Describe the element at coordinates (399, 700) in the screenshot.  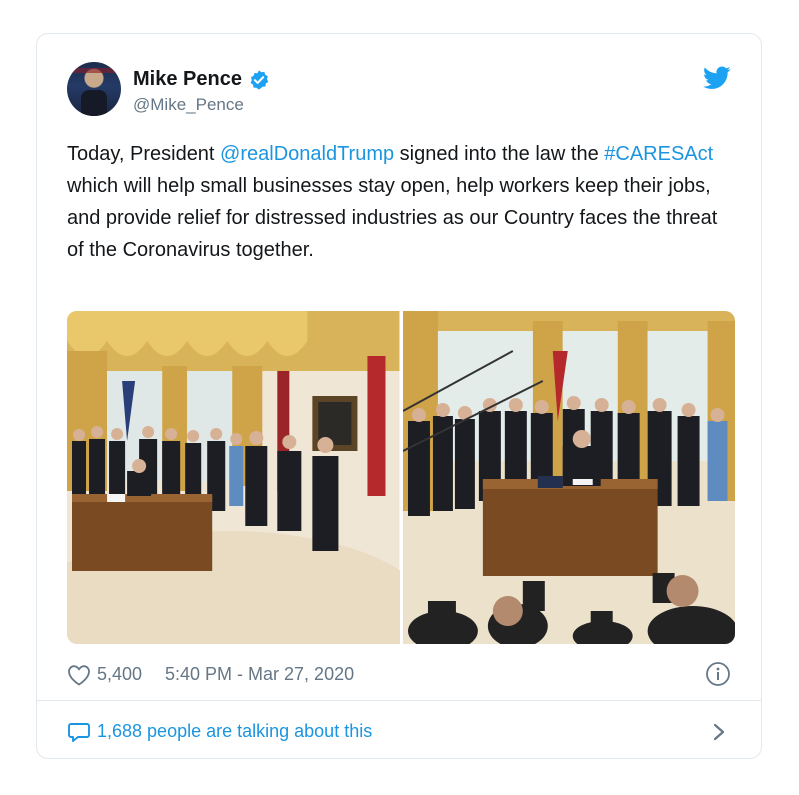
I see `divider` at that location.